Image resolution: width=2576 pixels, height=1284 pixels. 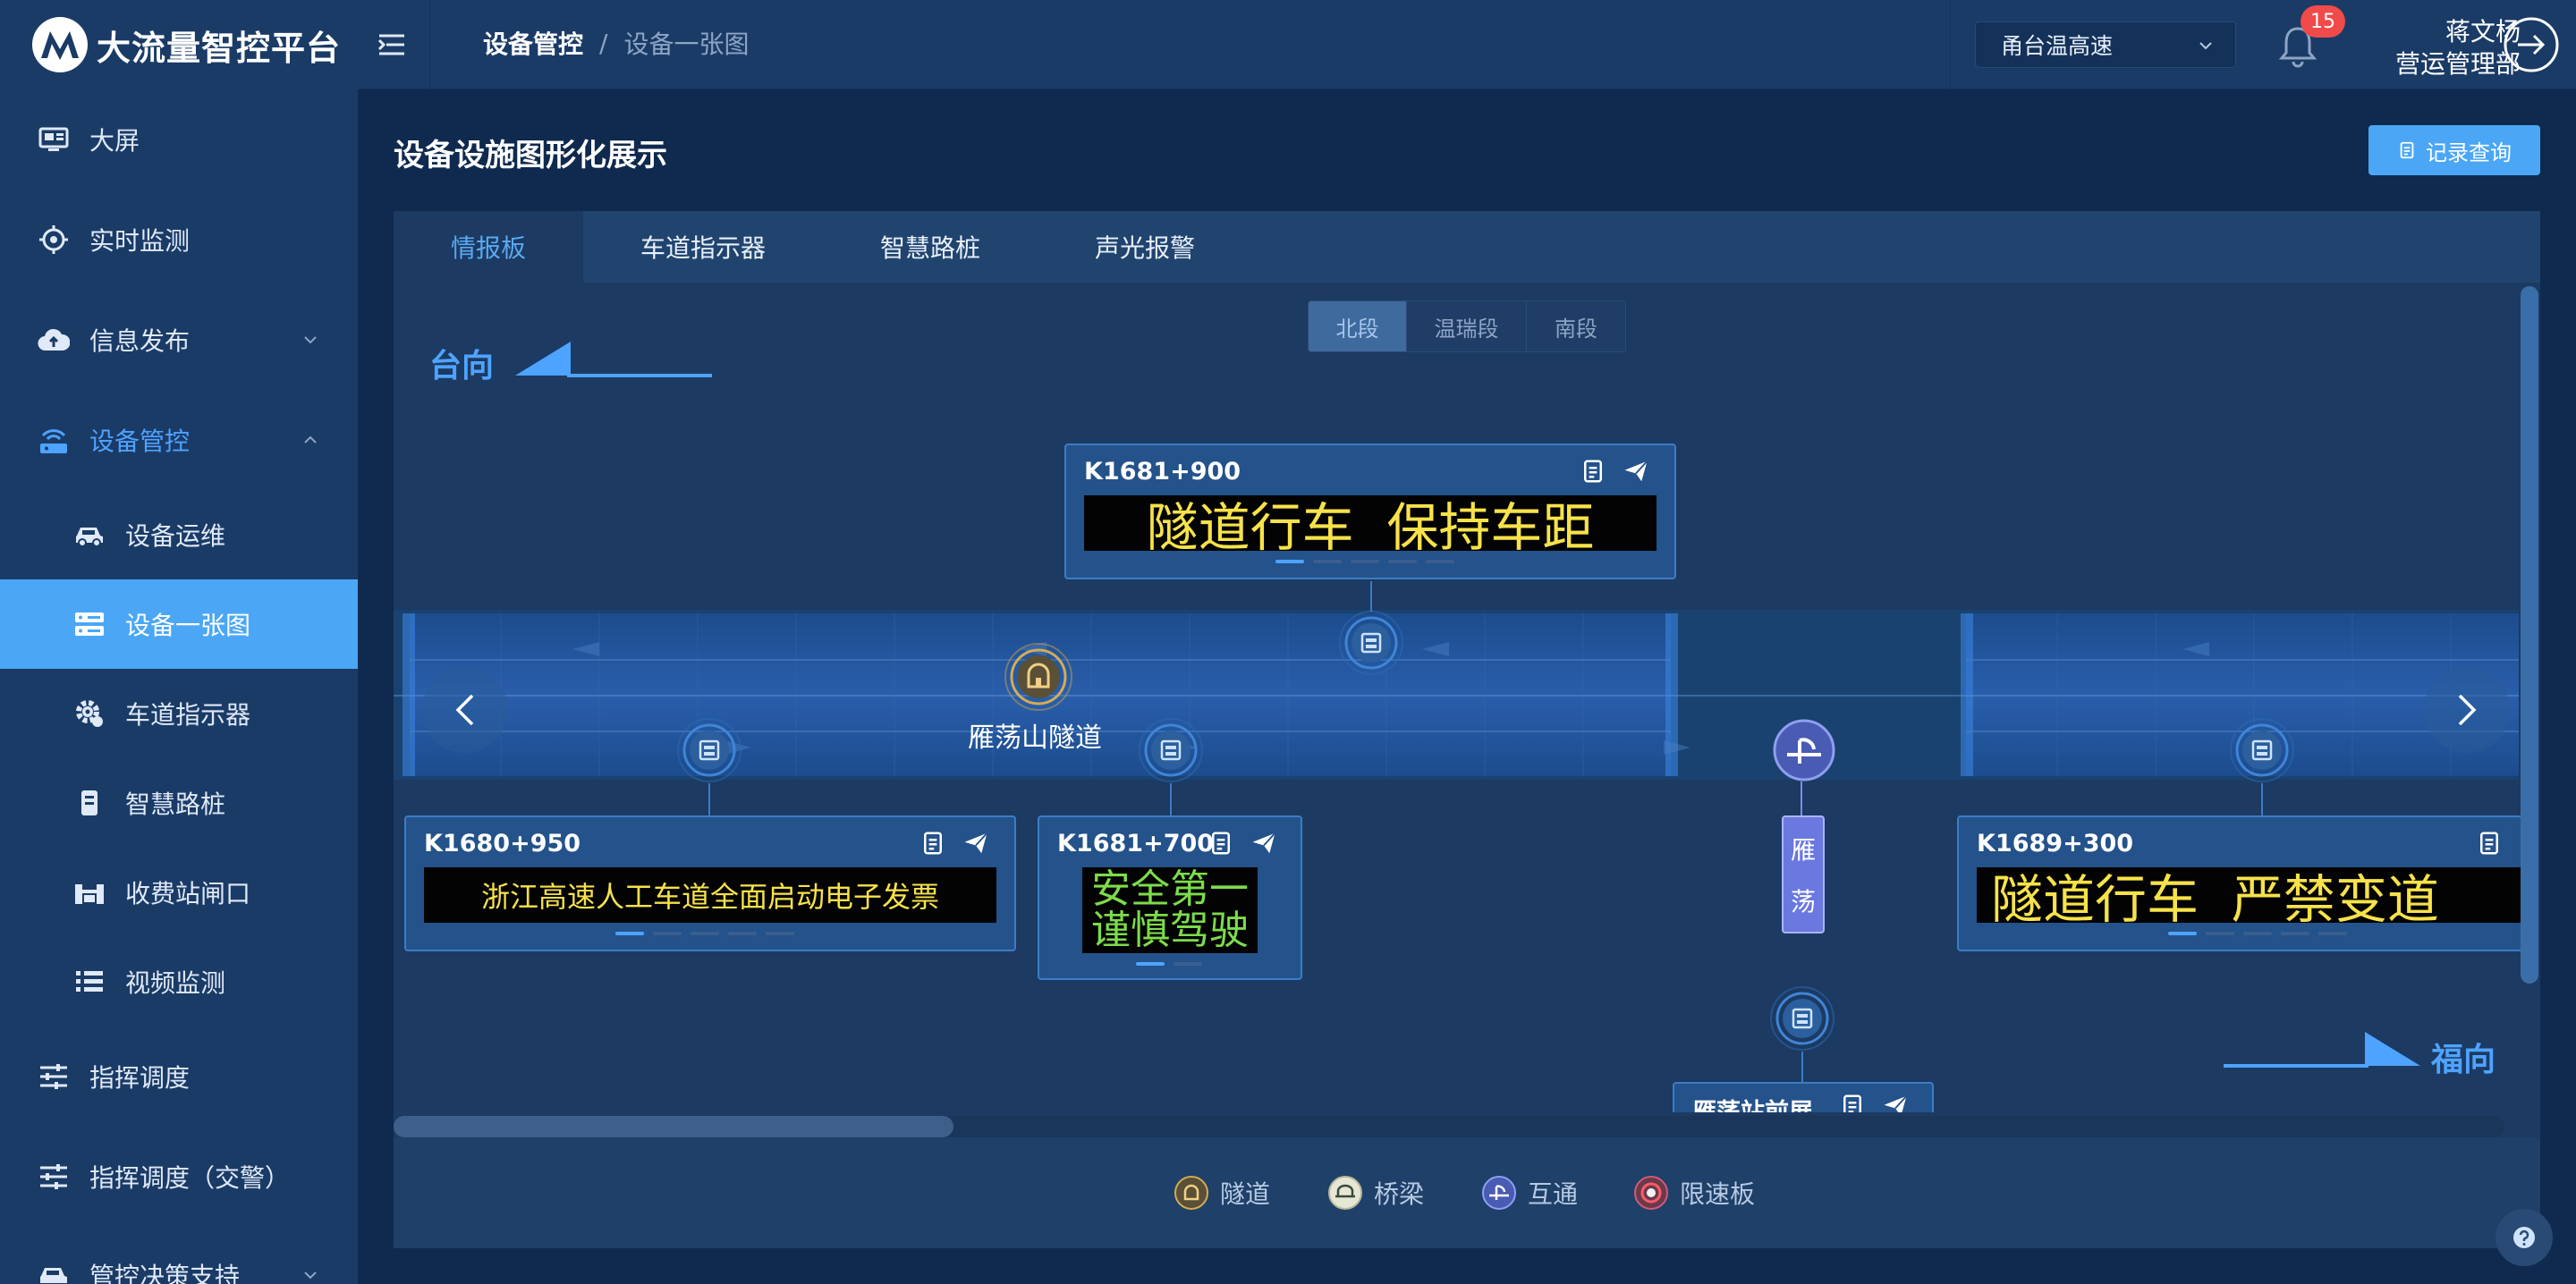 What do you see at coordinates (2531, 44) in the screenshot?
I see `logout-icon` at bounding box center [2531, 44].